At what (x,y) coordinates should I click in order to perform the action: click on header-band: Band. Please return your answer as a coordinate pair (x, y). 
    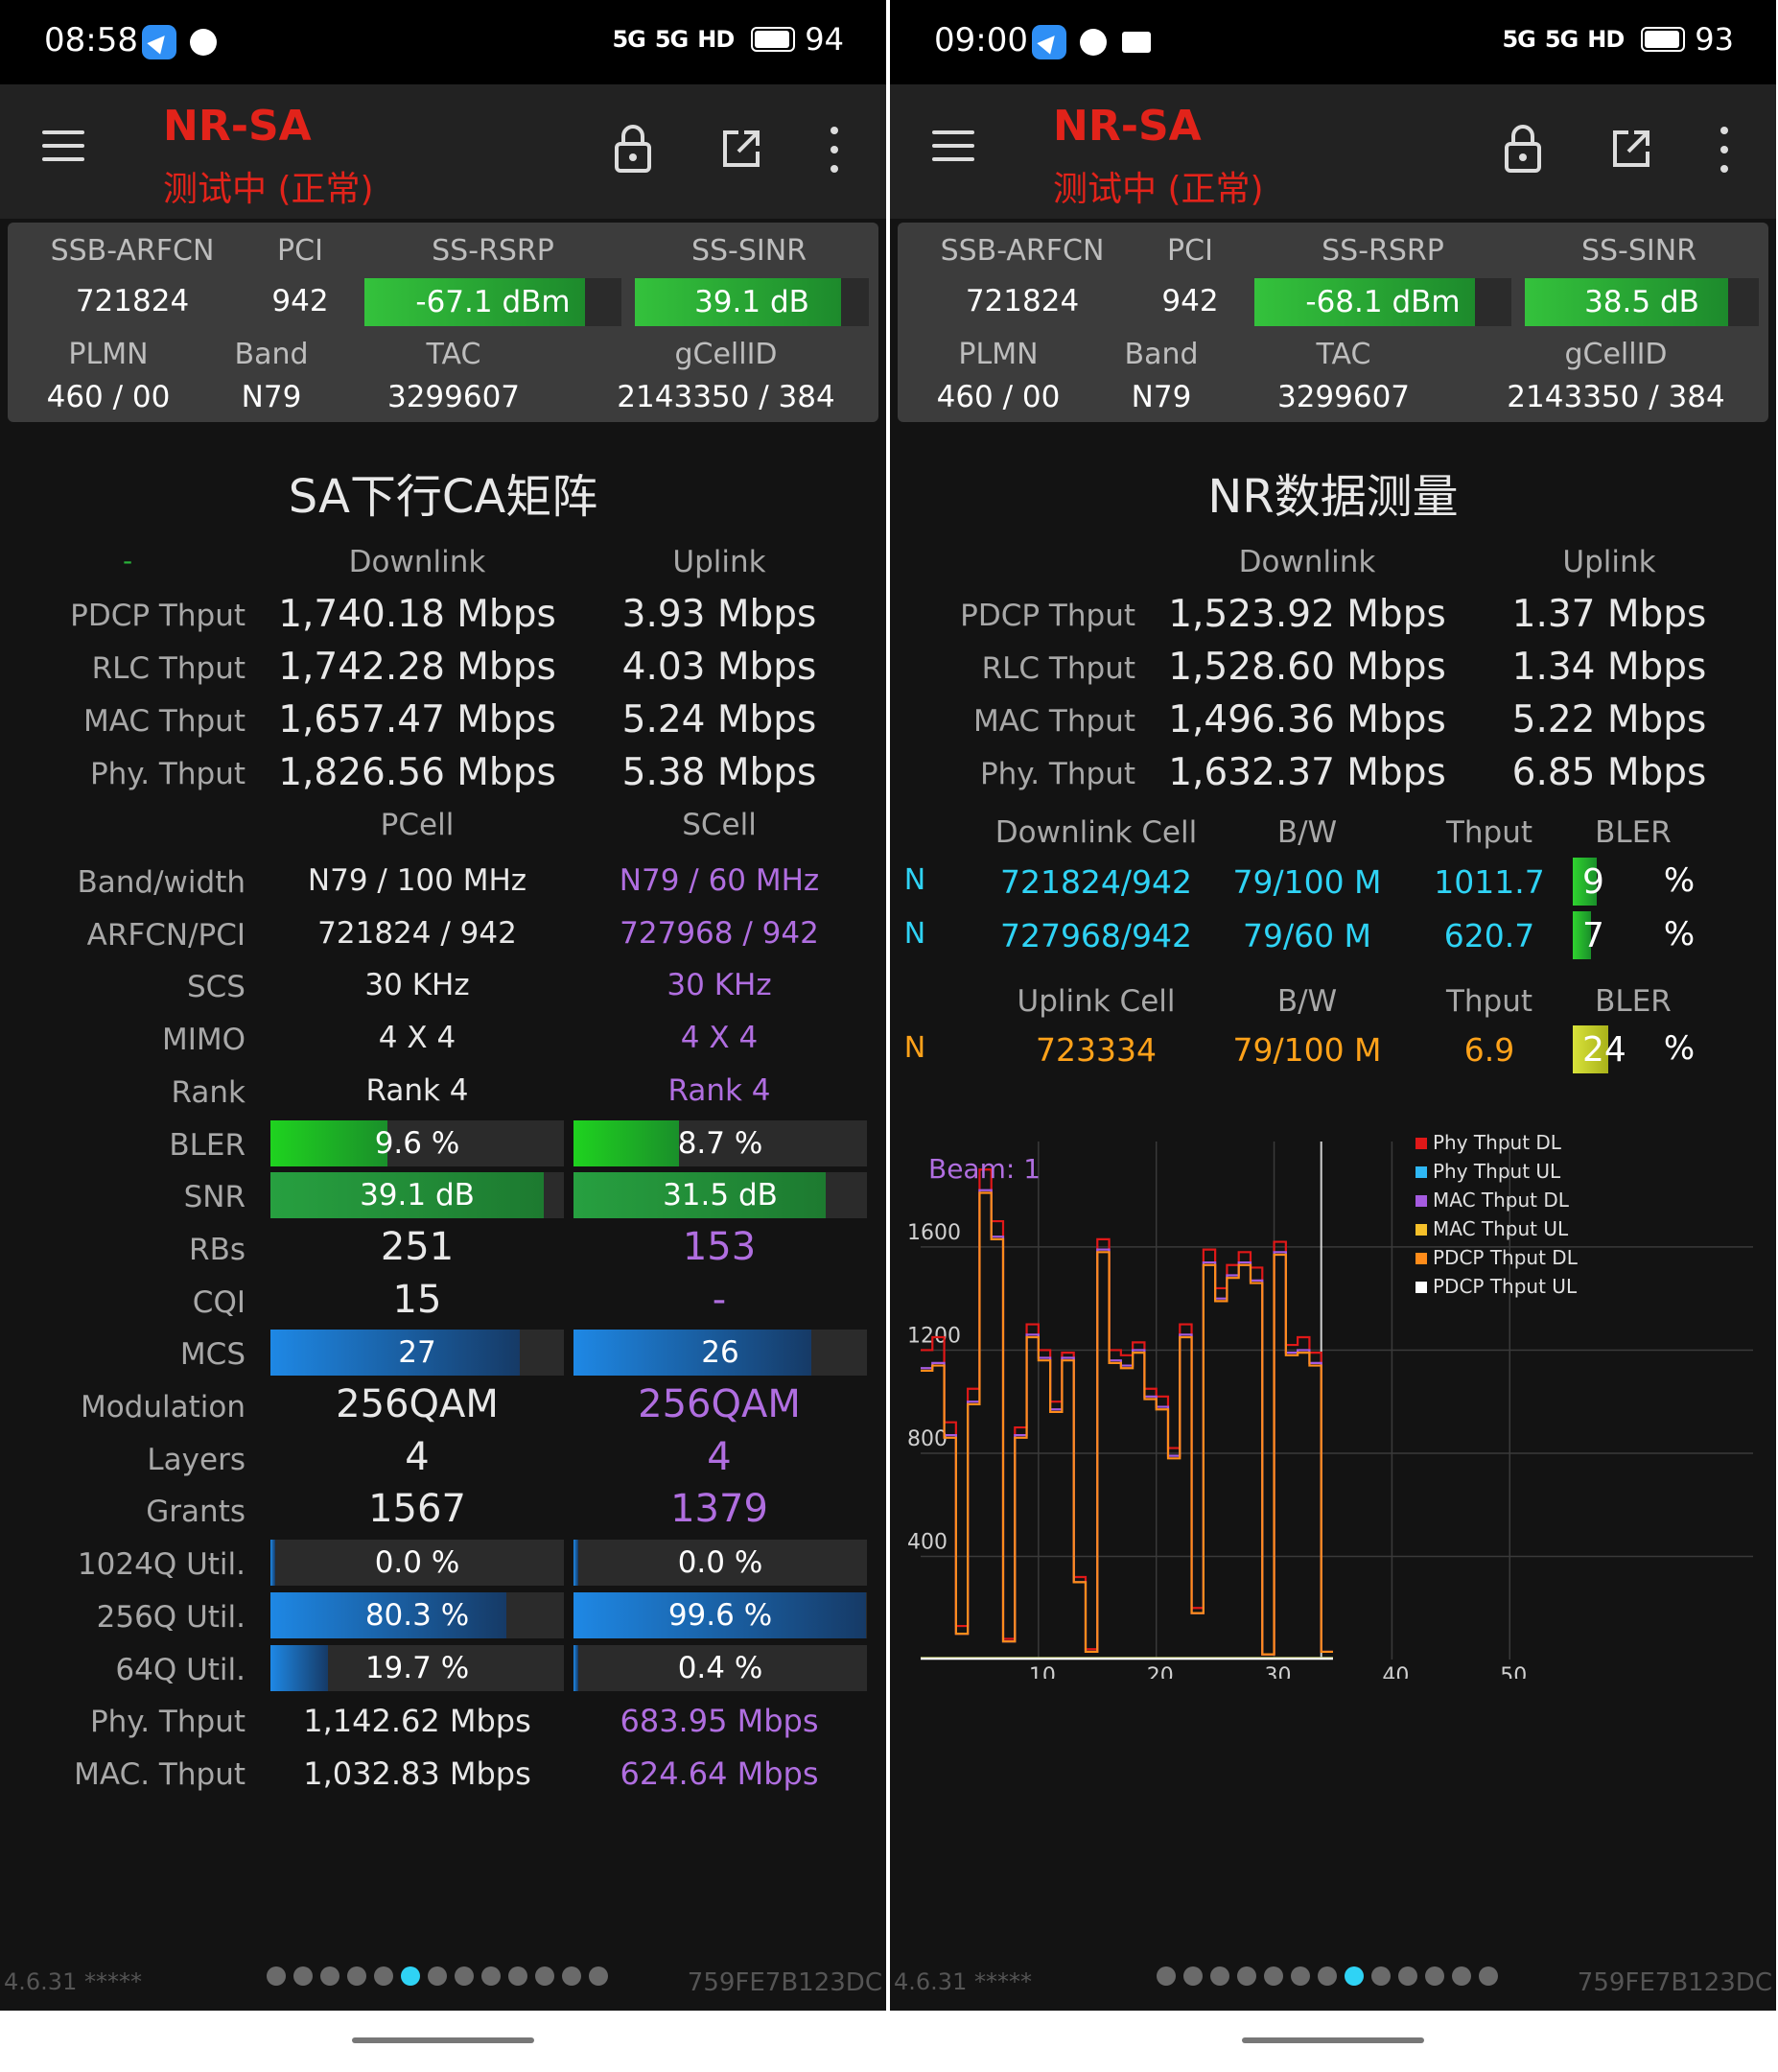
    Looking at the image, I should click on (1161, 354).